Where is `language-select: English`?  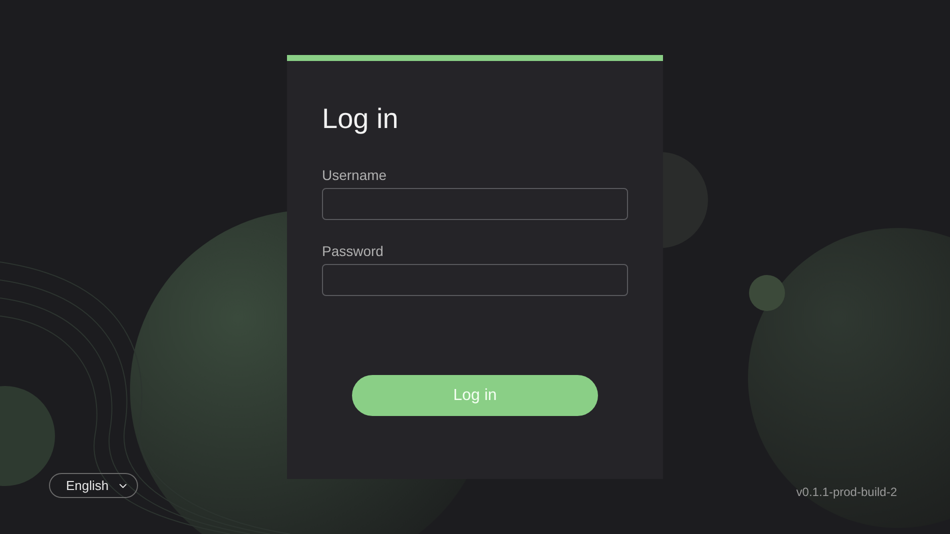
language-select: English is located at coordinates (93, 485).